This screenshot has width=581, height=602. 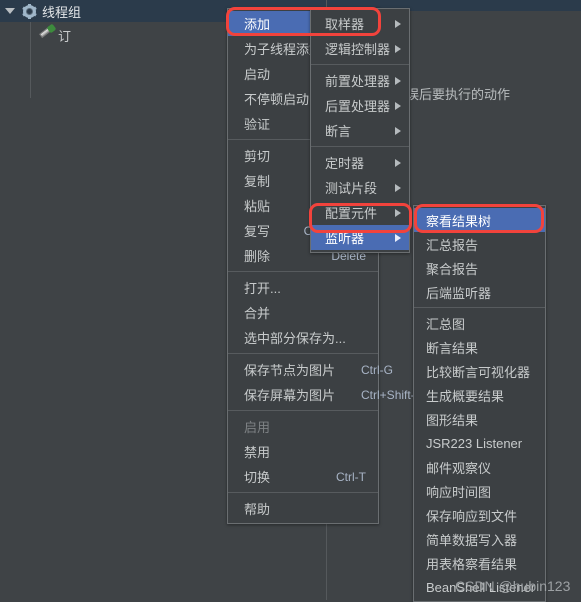 I want to click on error-action-legend: 误后要执行的动作, so click(x=458, y=94).